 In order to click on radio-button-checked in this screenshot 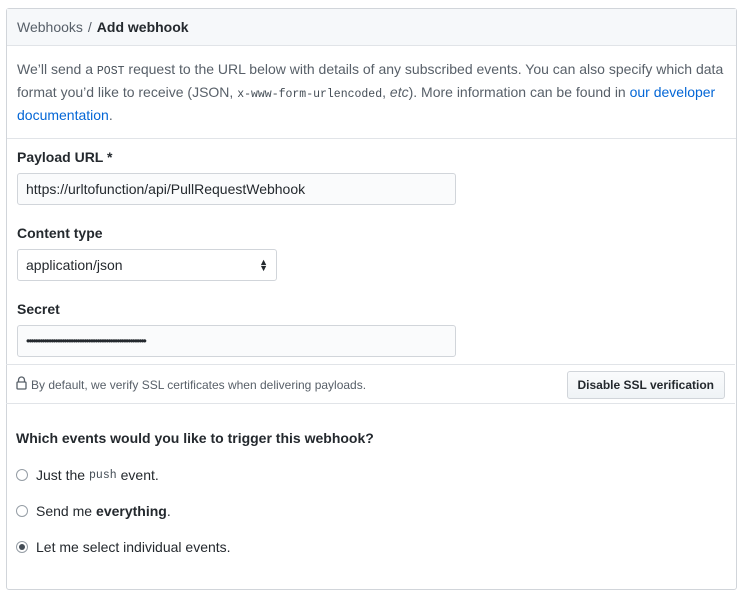, I will do `click(22, 547)`.